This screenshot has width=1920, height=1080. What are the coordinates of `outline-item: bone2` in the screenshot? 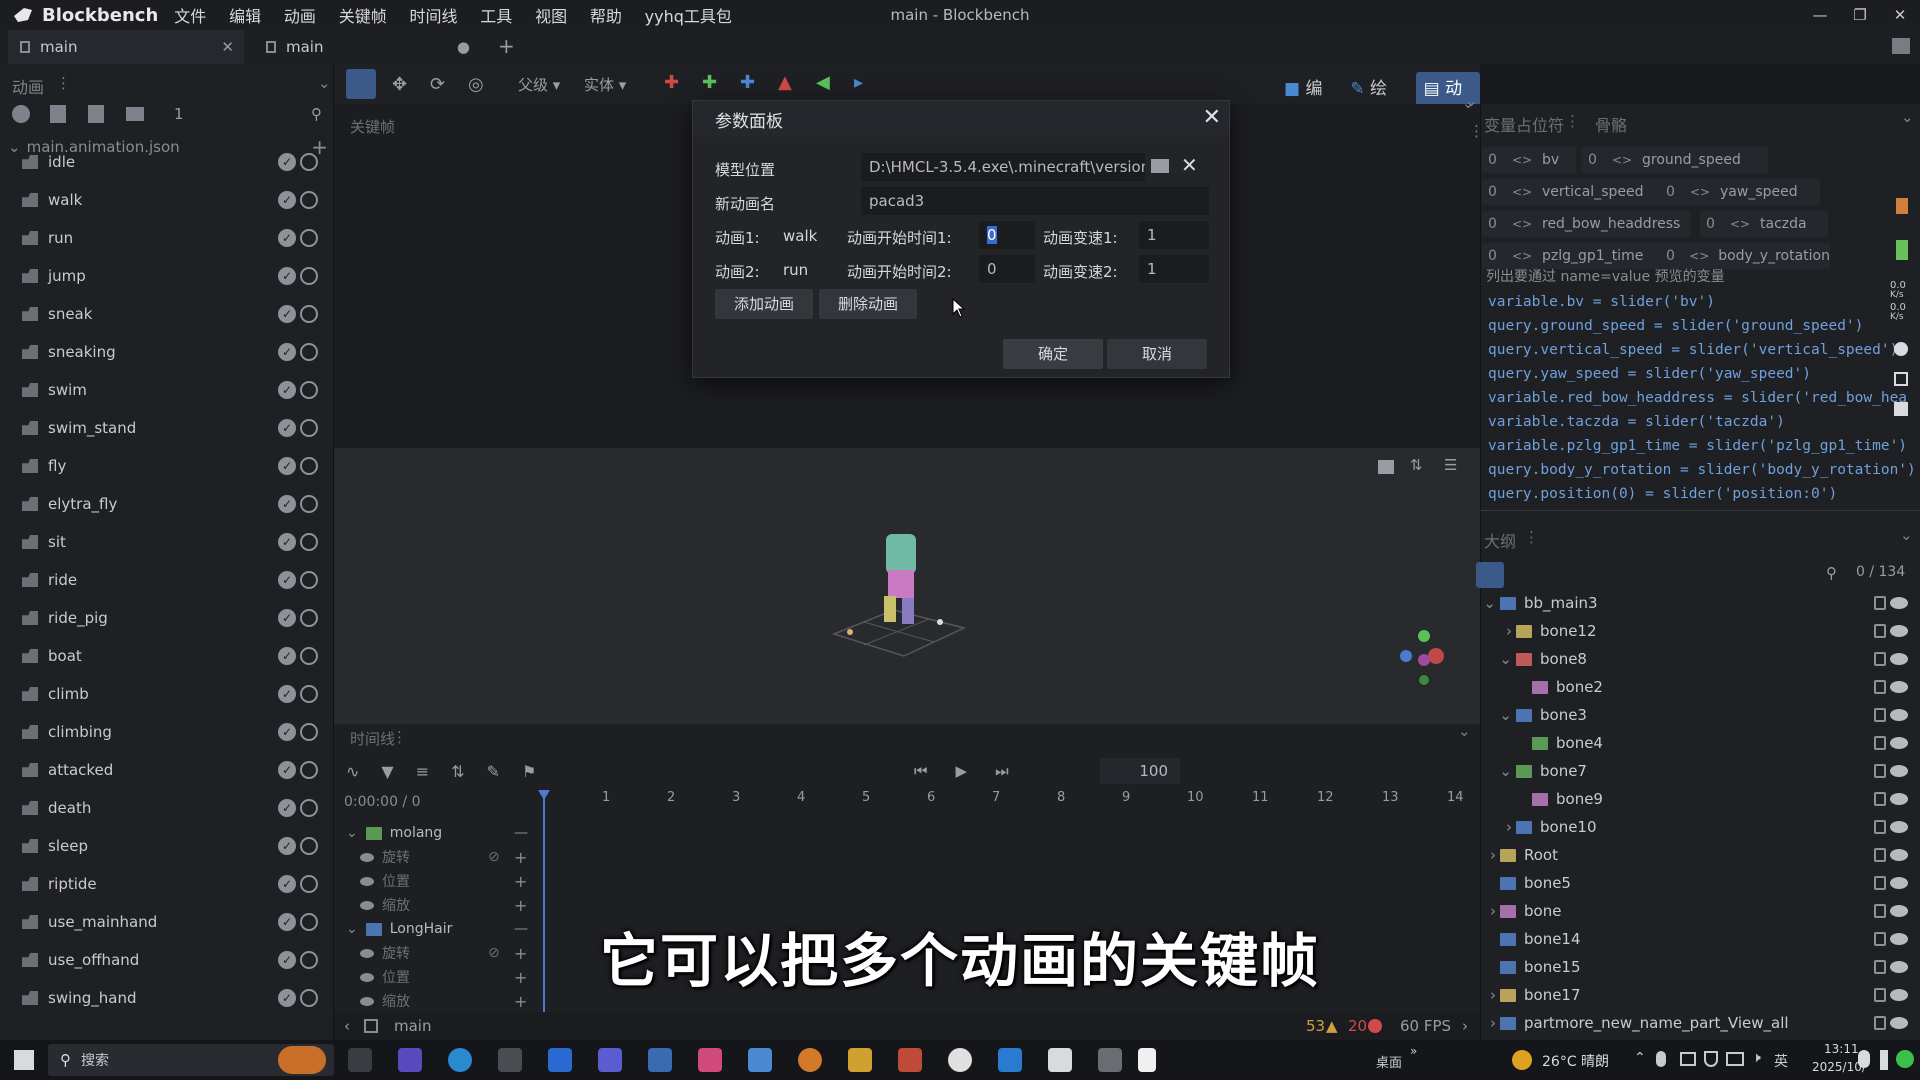 It's located at (1700, 687).